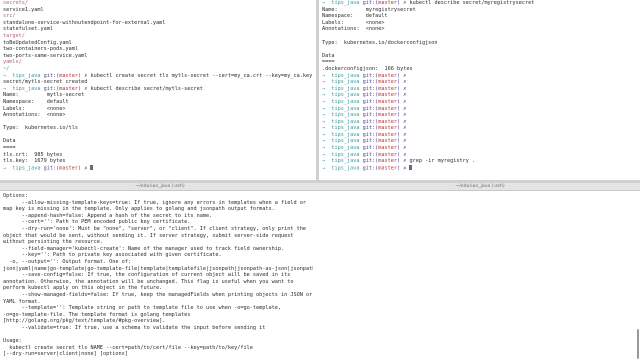 This screenshot has width=640, height=360. Describe the element at coordinates (369, 9) in the screenshot. I see `terminal-line: Name: myregistrysecret` at that location.